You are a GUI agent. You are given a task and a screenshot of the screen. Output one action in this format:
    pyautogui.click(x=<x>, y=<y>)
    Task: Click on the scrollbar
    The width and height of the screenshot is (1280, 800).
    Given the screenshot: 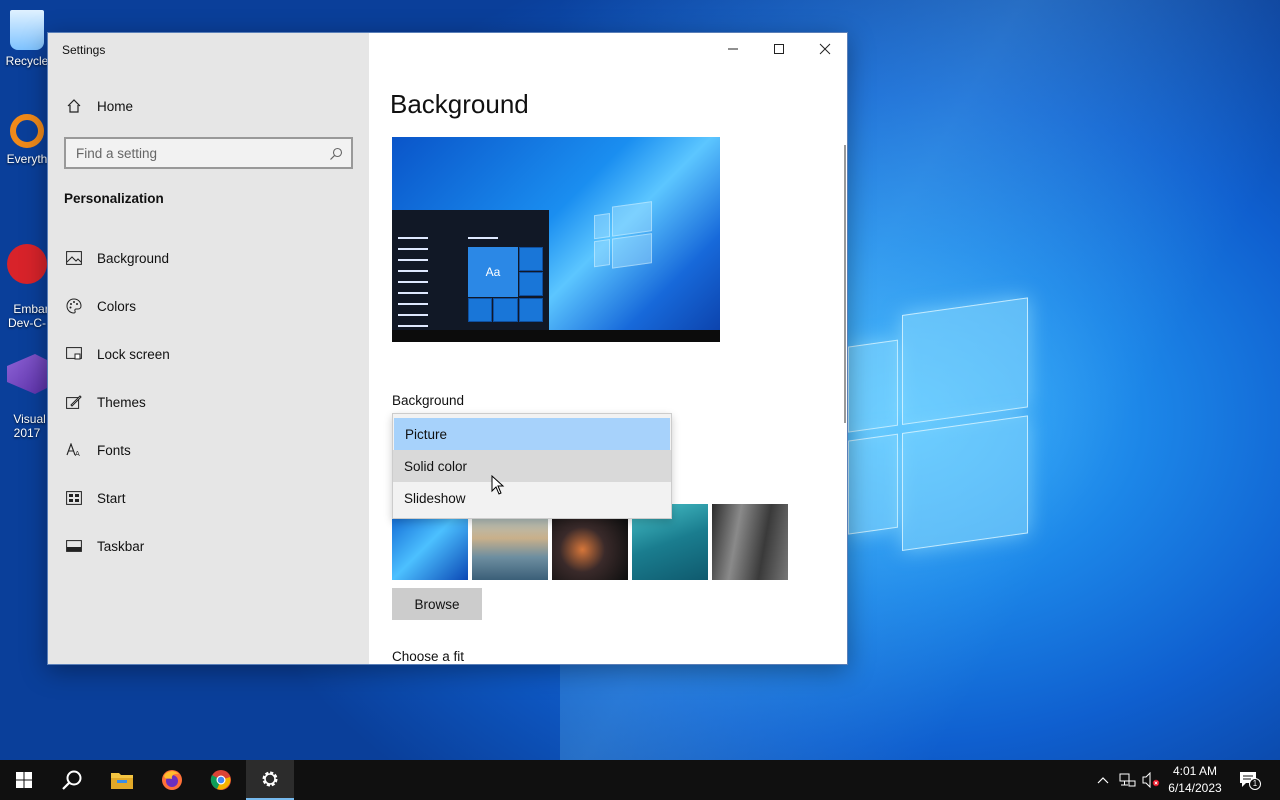 What is the action you would take?
    pyautogui.click(x=845, y=284)
    